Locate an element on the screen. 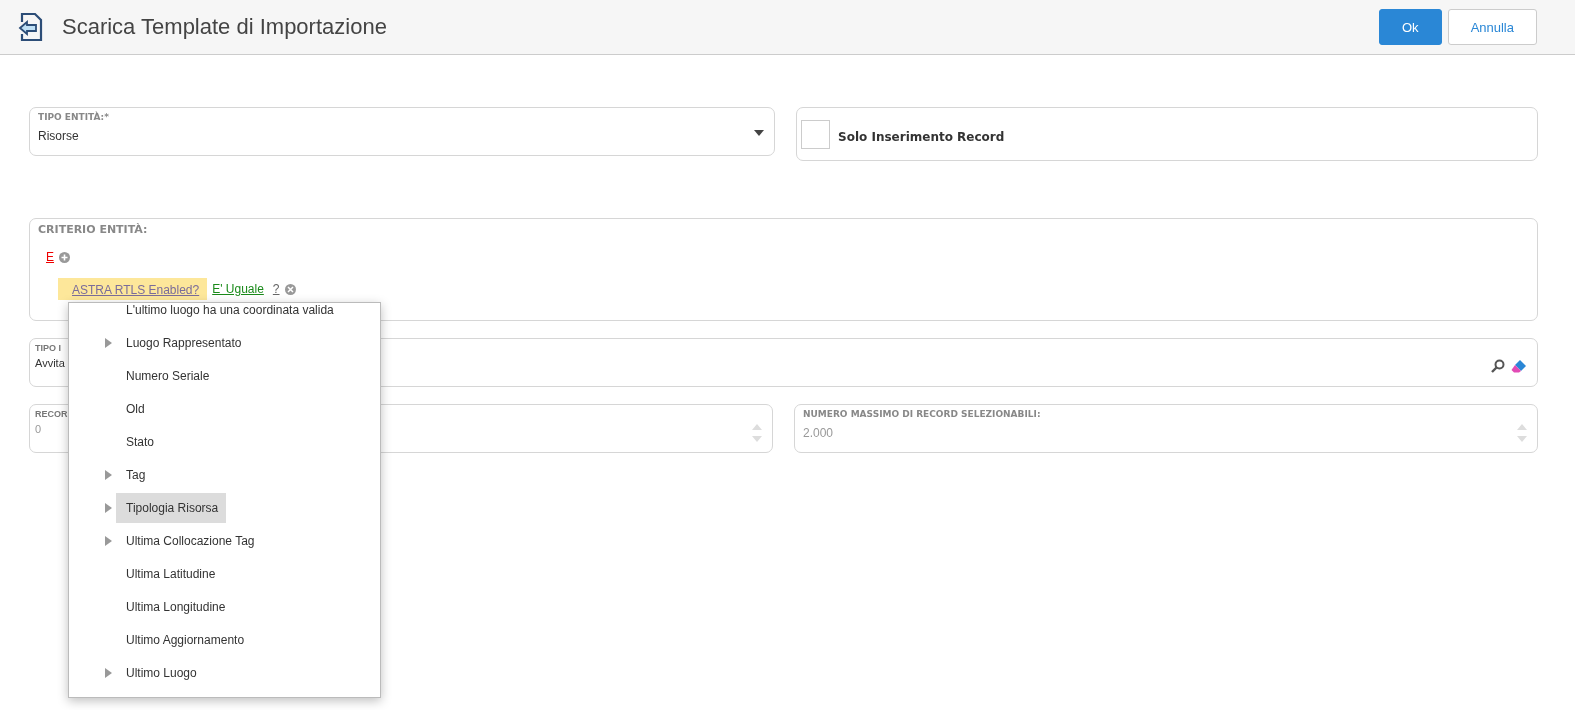  field-value: Risorse is located at coordinates (58, 136).